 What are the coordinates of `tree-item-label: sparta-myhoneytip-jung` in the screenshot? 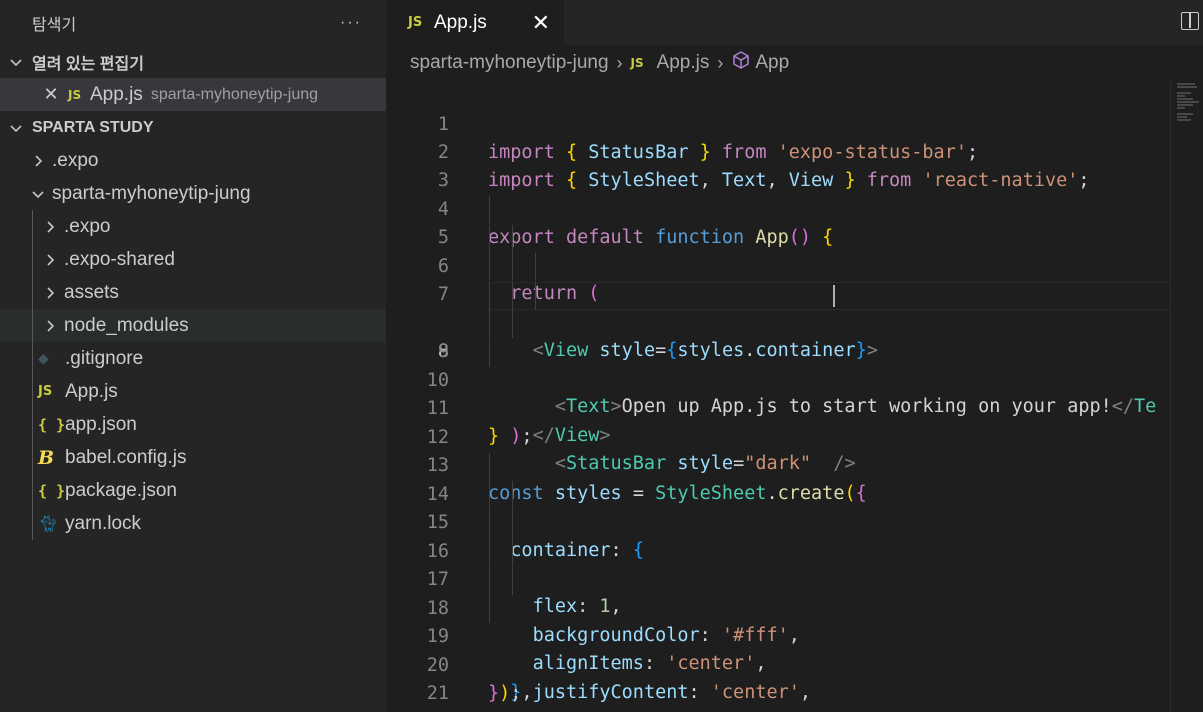 It's located at (151, 193).